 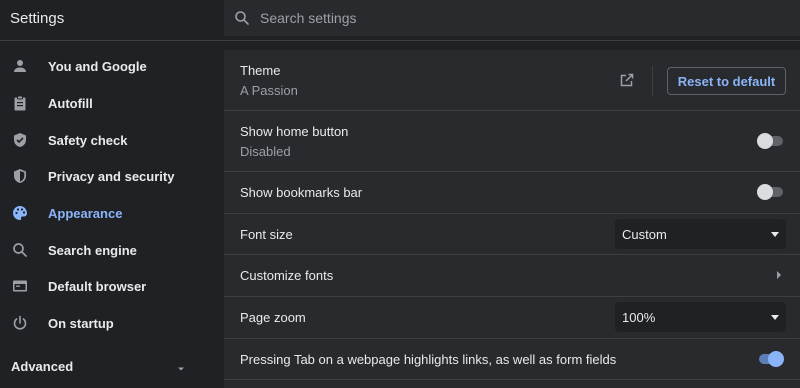 I want to click on app-title: Settings, so click(x=37, y=18).